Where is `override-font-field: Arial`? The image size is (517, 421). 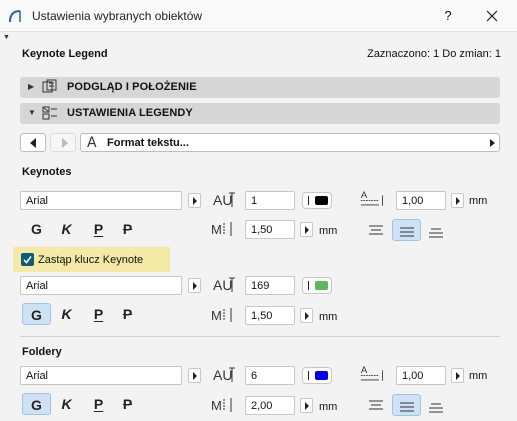
override-font-field: Arial is located at coordinates (101, 285).